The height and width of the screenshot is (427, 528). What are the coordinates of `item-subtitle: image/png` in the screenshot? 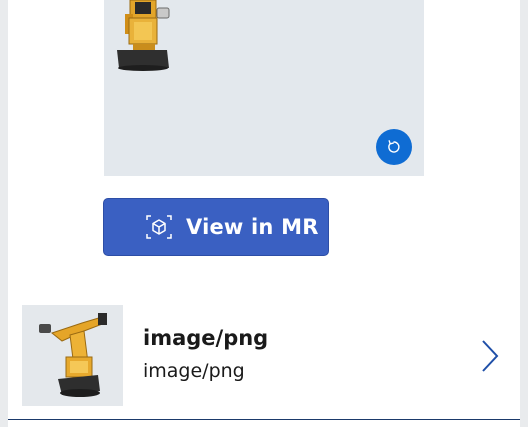 It's located at (194, 371).